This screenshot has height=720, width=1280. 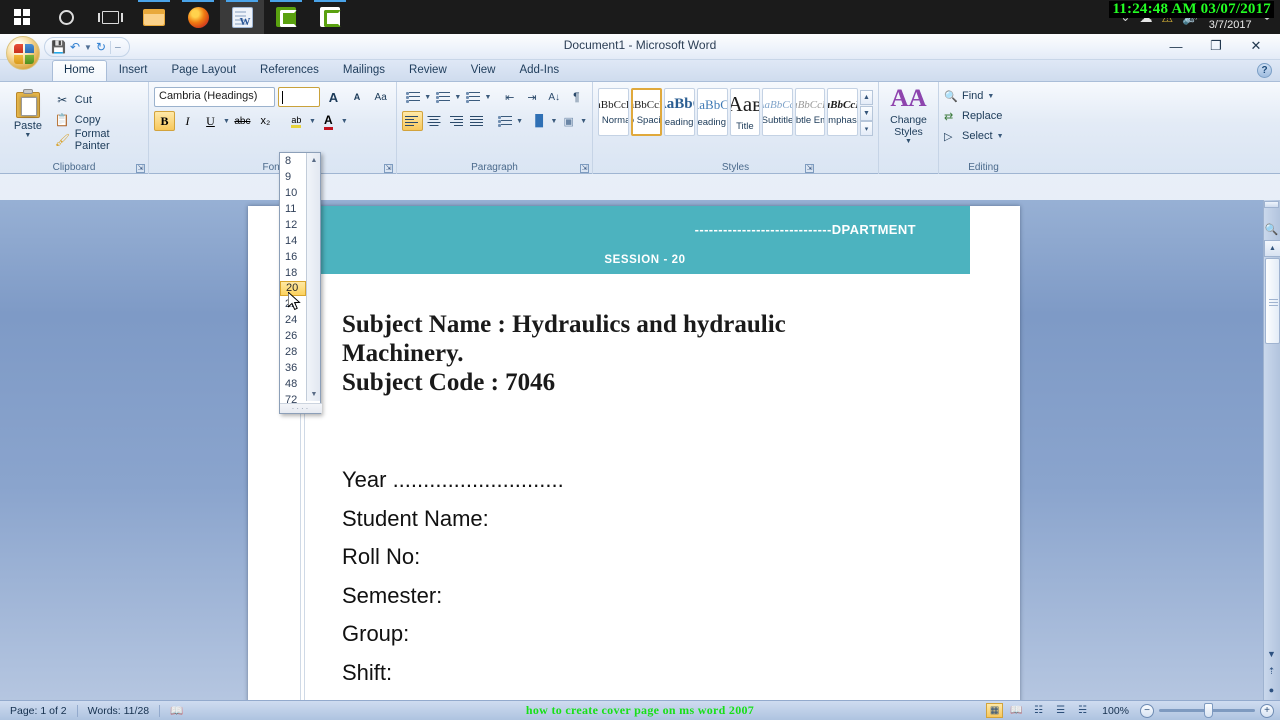 I want to click on copy-button: 📋 Copy, so click(x=97, y=120).